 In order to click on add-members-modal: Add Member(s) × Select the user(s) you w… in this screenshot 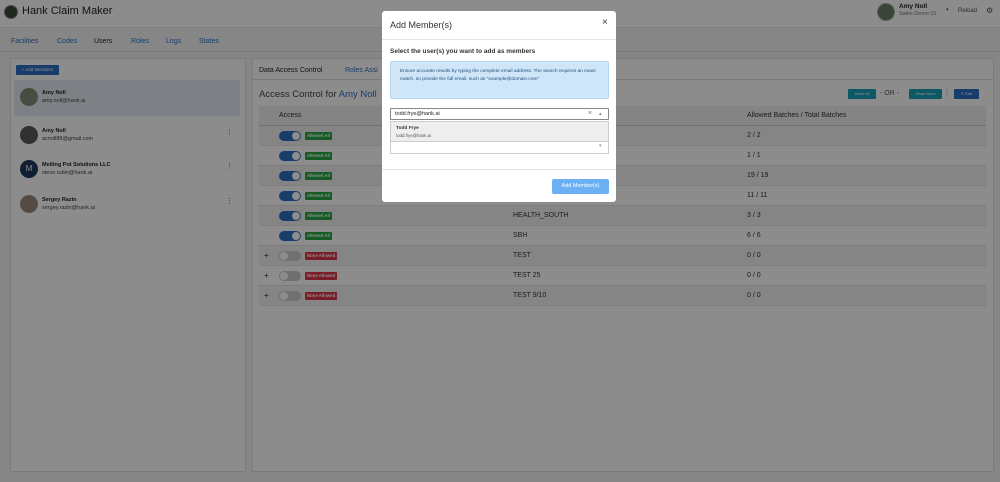, I will do `click(499, 106)`.